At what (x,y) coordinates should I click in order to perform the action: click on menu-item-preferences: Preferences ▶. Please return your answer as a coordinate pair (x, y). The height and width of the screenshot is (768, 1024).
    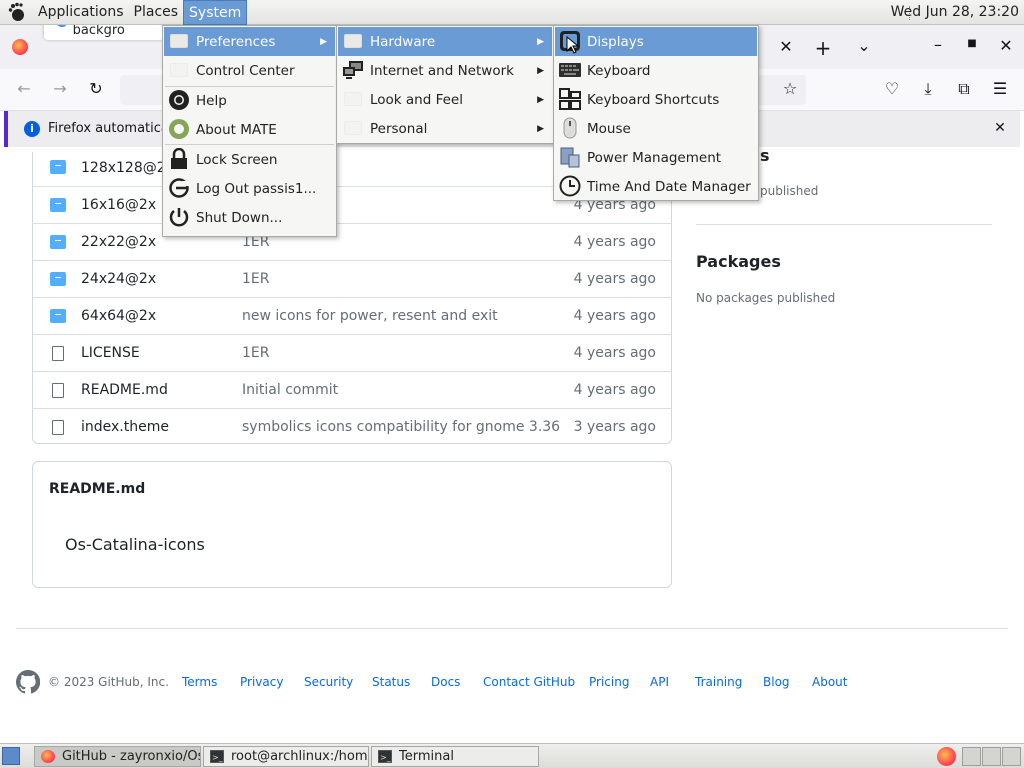
    Looking at the image, I should click on (249, 41).